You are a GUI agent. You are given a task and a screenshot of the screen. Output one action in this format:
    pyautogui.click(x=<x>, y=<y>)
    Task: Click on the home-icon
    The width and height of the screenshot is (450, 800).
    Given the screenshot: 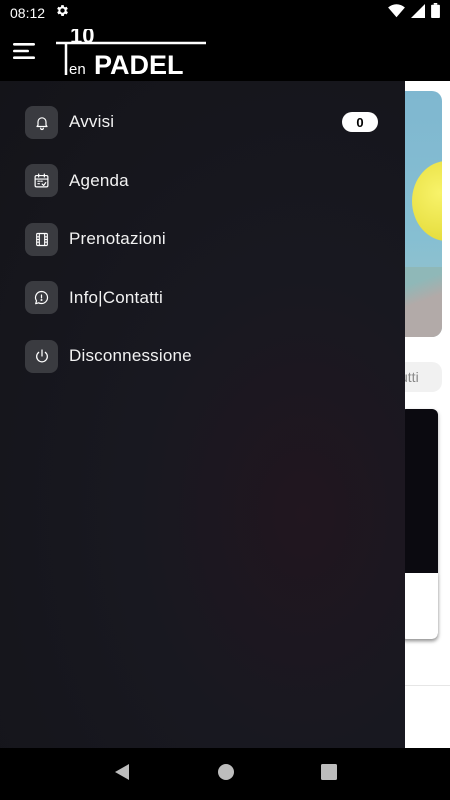 What is the action you would take?
    pyautogui.click(x=226, y=774)
    